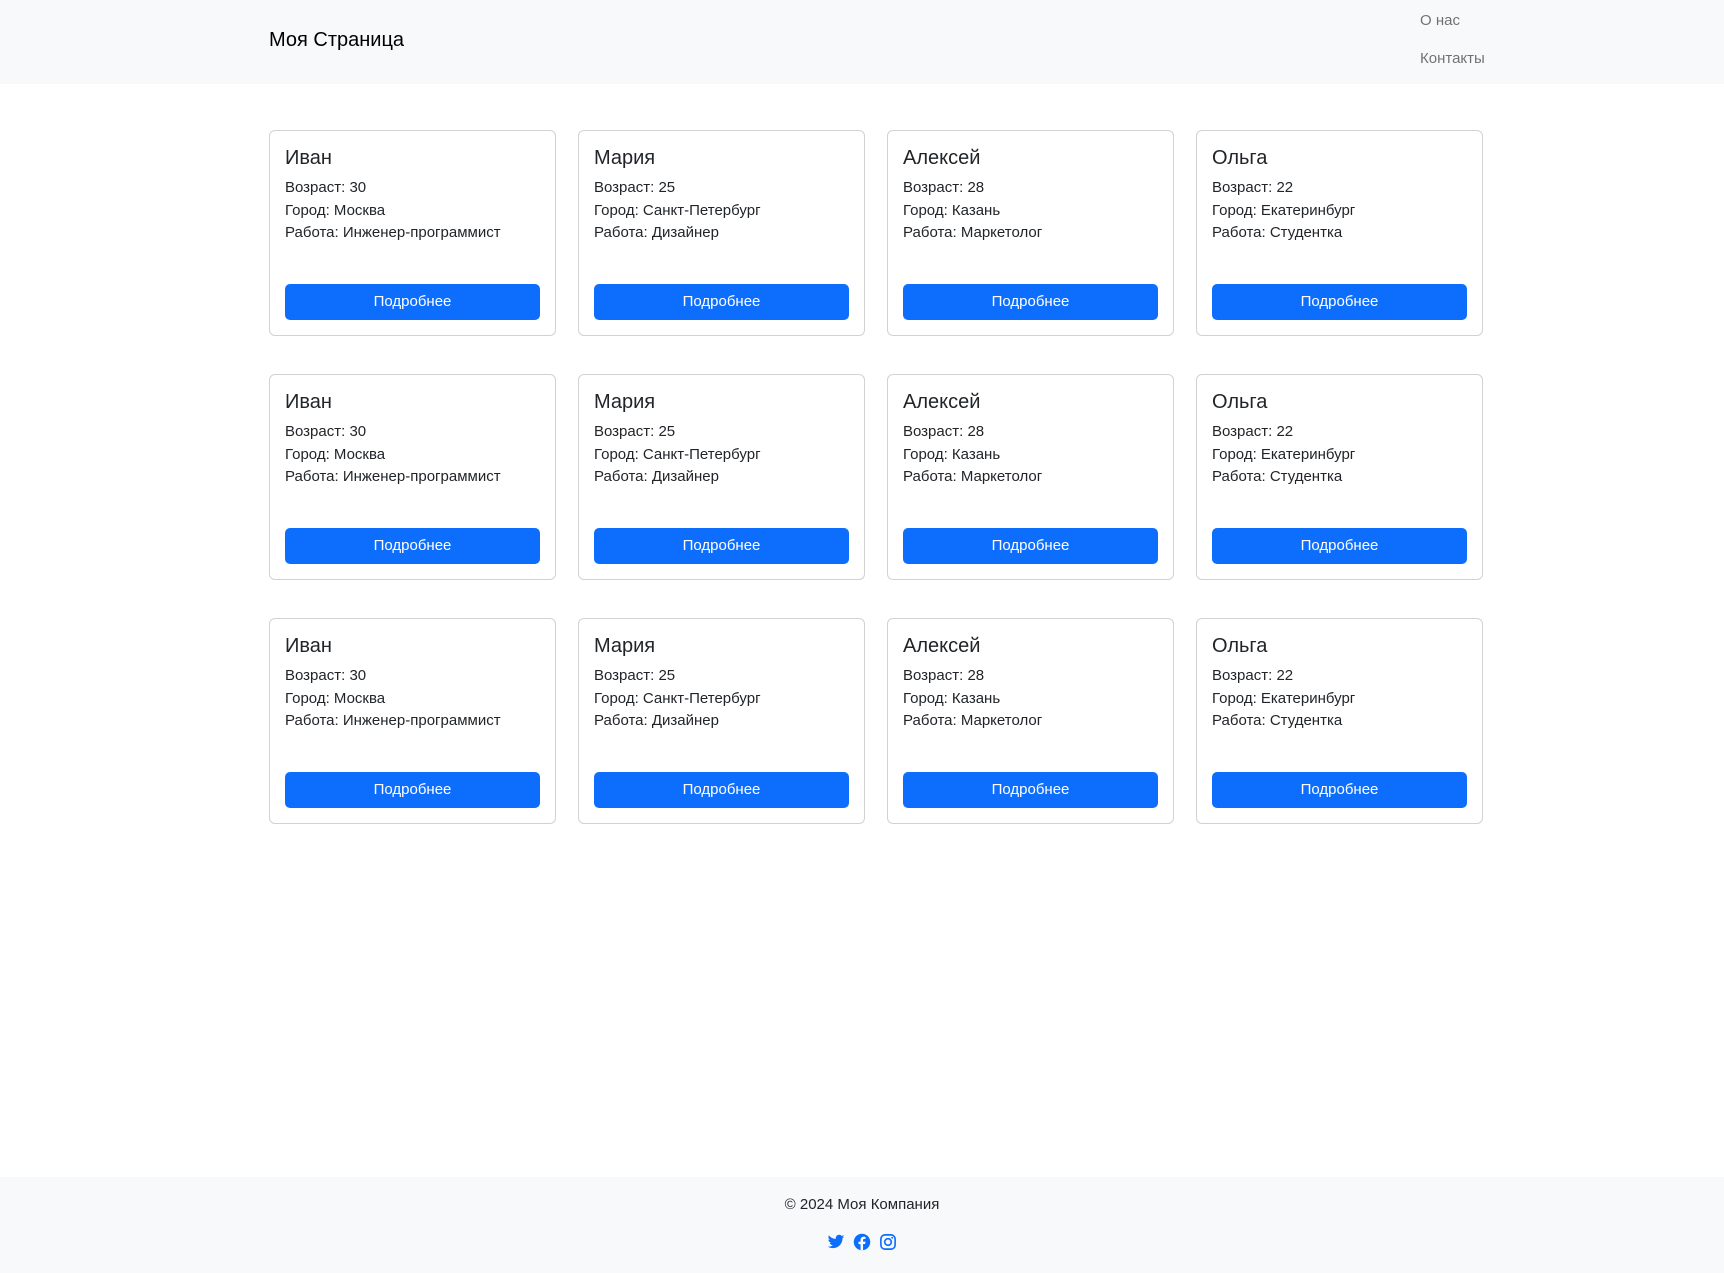 The width and height of the screenshot is (1724, 1273). I want to click on facebook-icon, so click(862, 1242).